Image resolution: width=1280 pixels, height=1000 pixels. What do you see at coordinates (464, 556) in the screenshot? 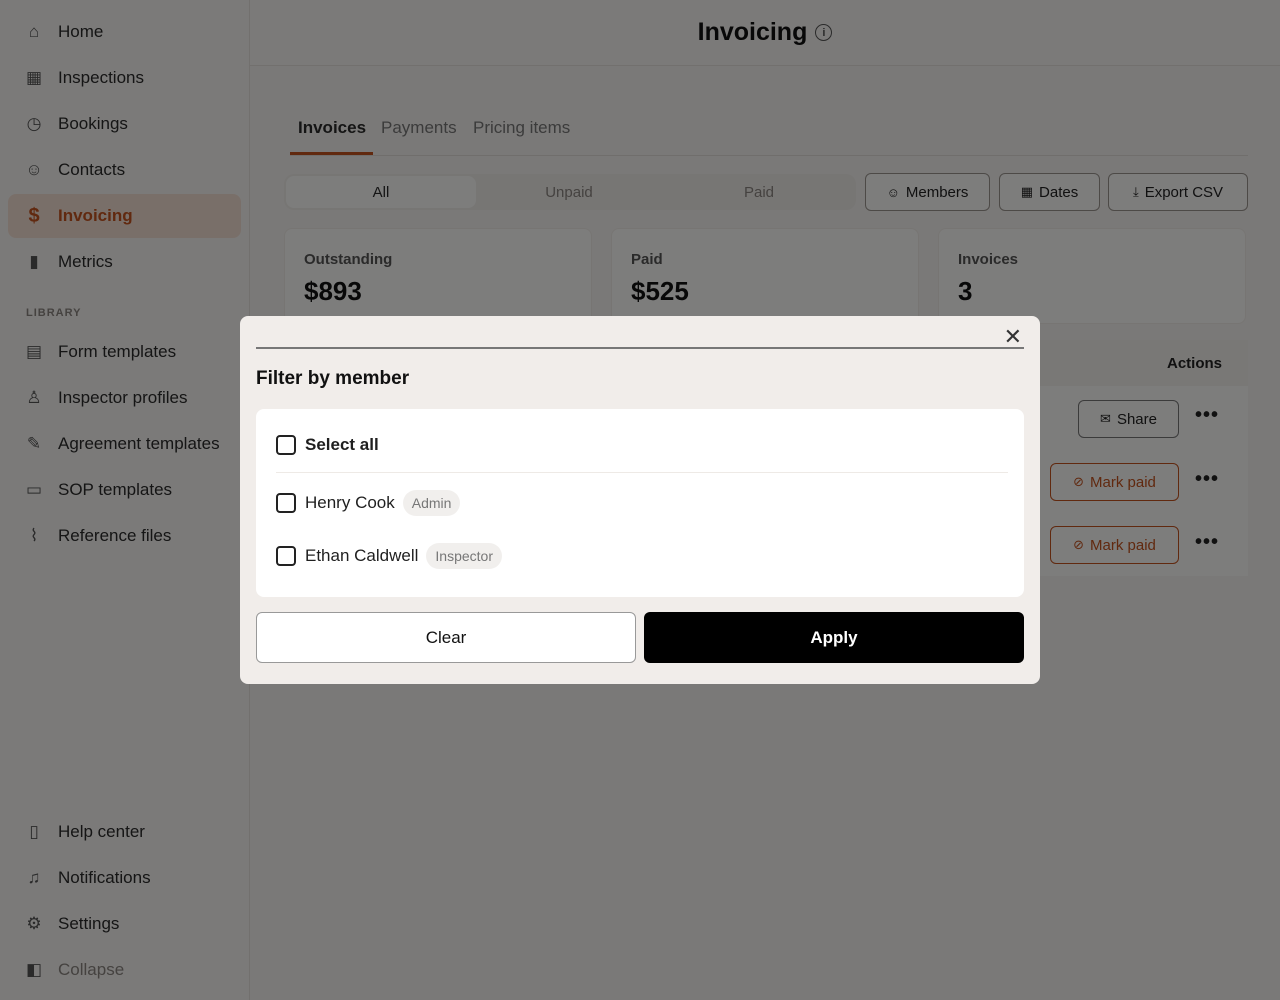
I see `role-badge: Inspector` at bounding box center [464, 556].